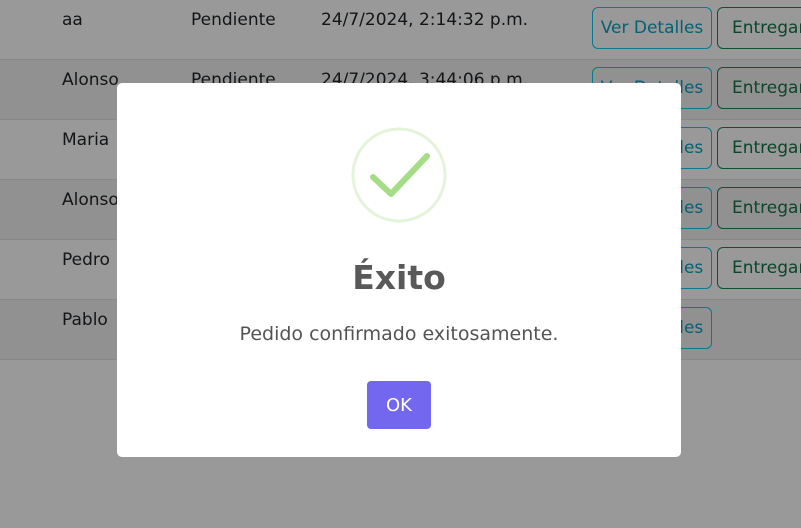 This screenshot has height=528, width=801. I want to click on success-check-icon, so click(399, 175).